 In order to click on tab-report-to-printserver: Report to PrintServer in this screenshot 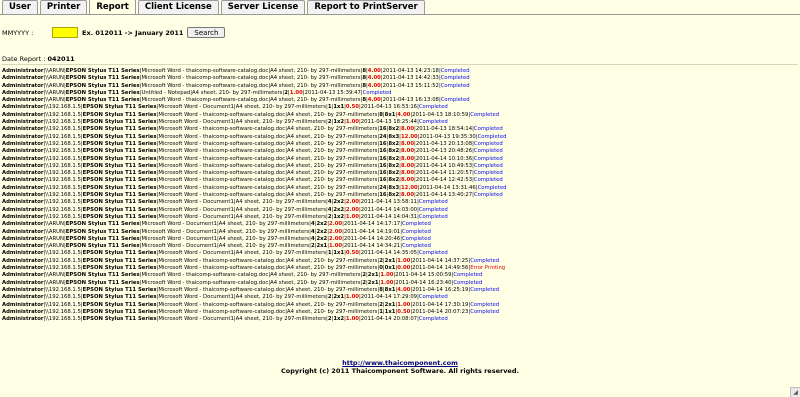, I will do `click(366, 7)`.